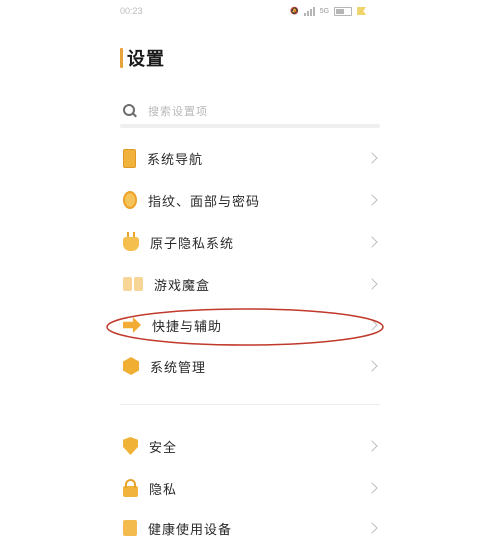  What do you see at coordinates (250, 242) in the screenshot?
I see `menu-item-atom-privacy: 原子隐私系统` at bounding box center [250, 242].